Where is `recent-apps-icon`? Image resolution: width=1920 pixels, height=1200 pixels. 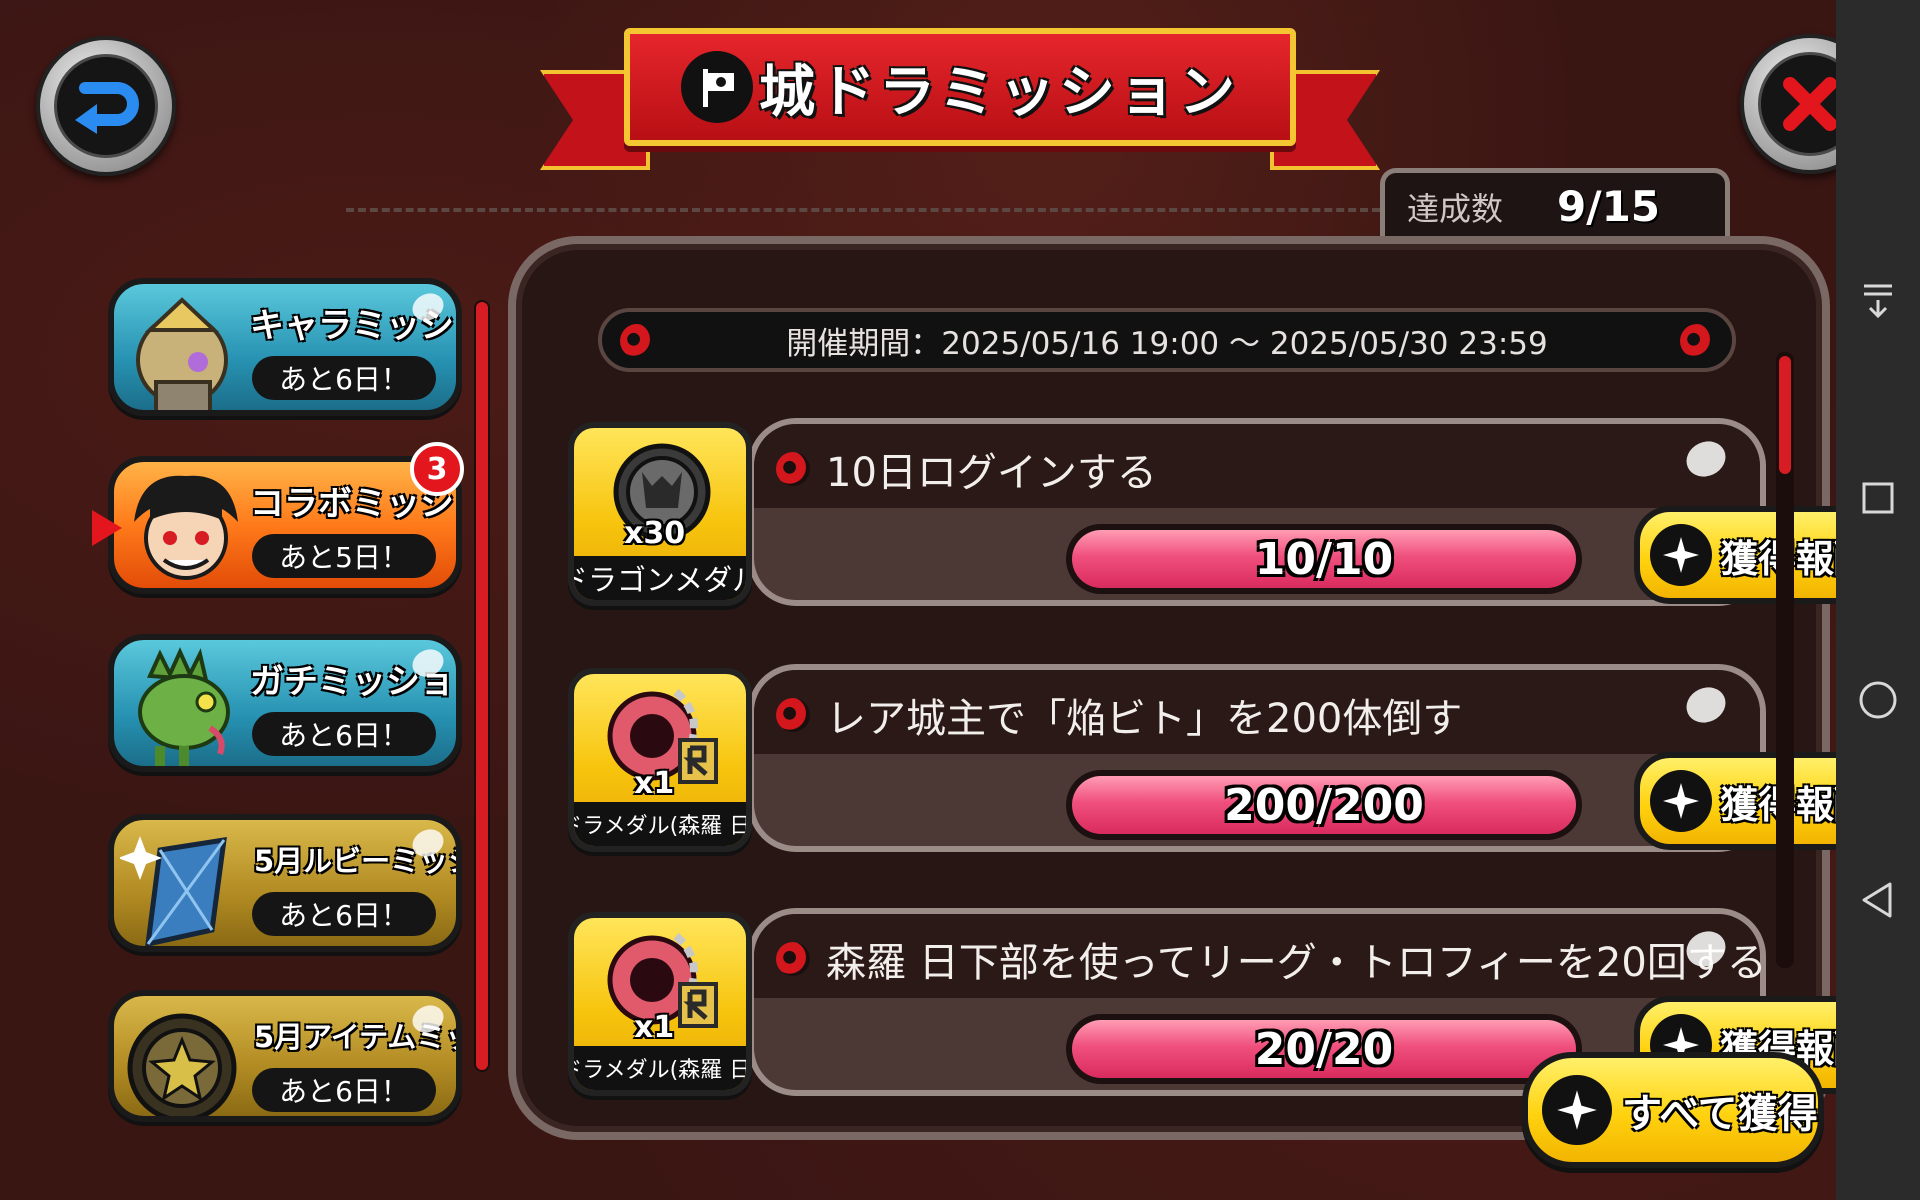
recent-apps-icon is located at coordinates (1878, 498).